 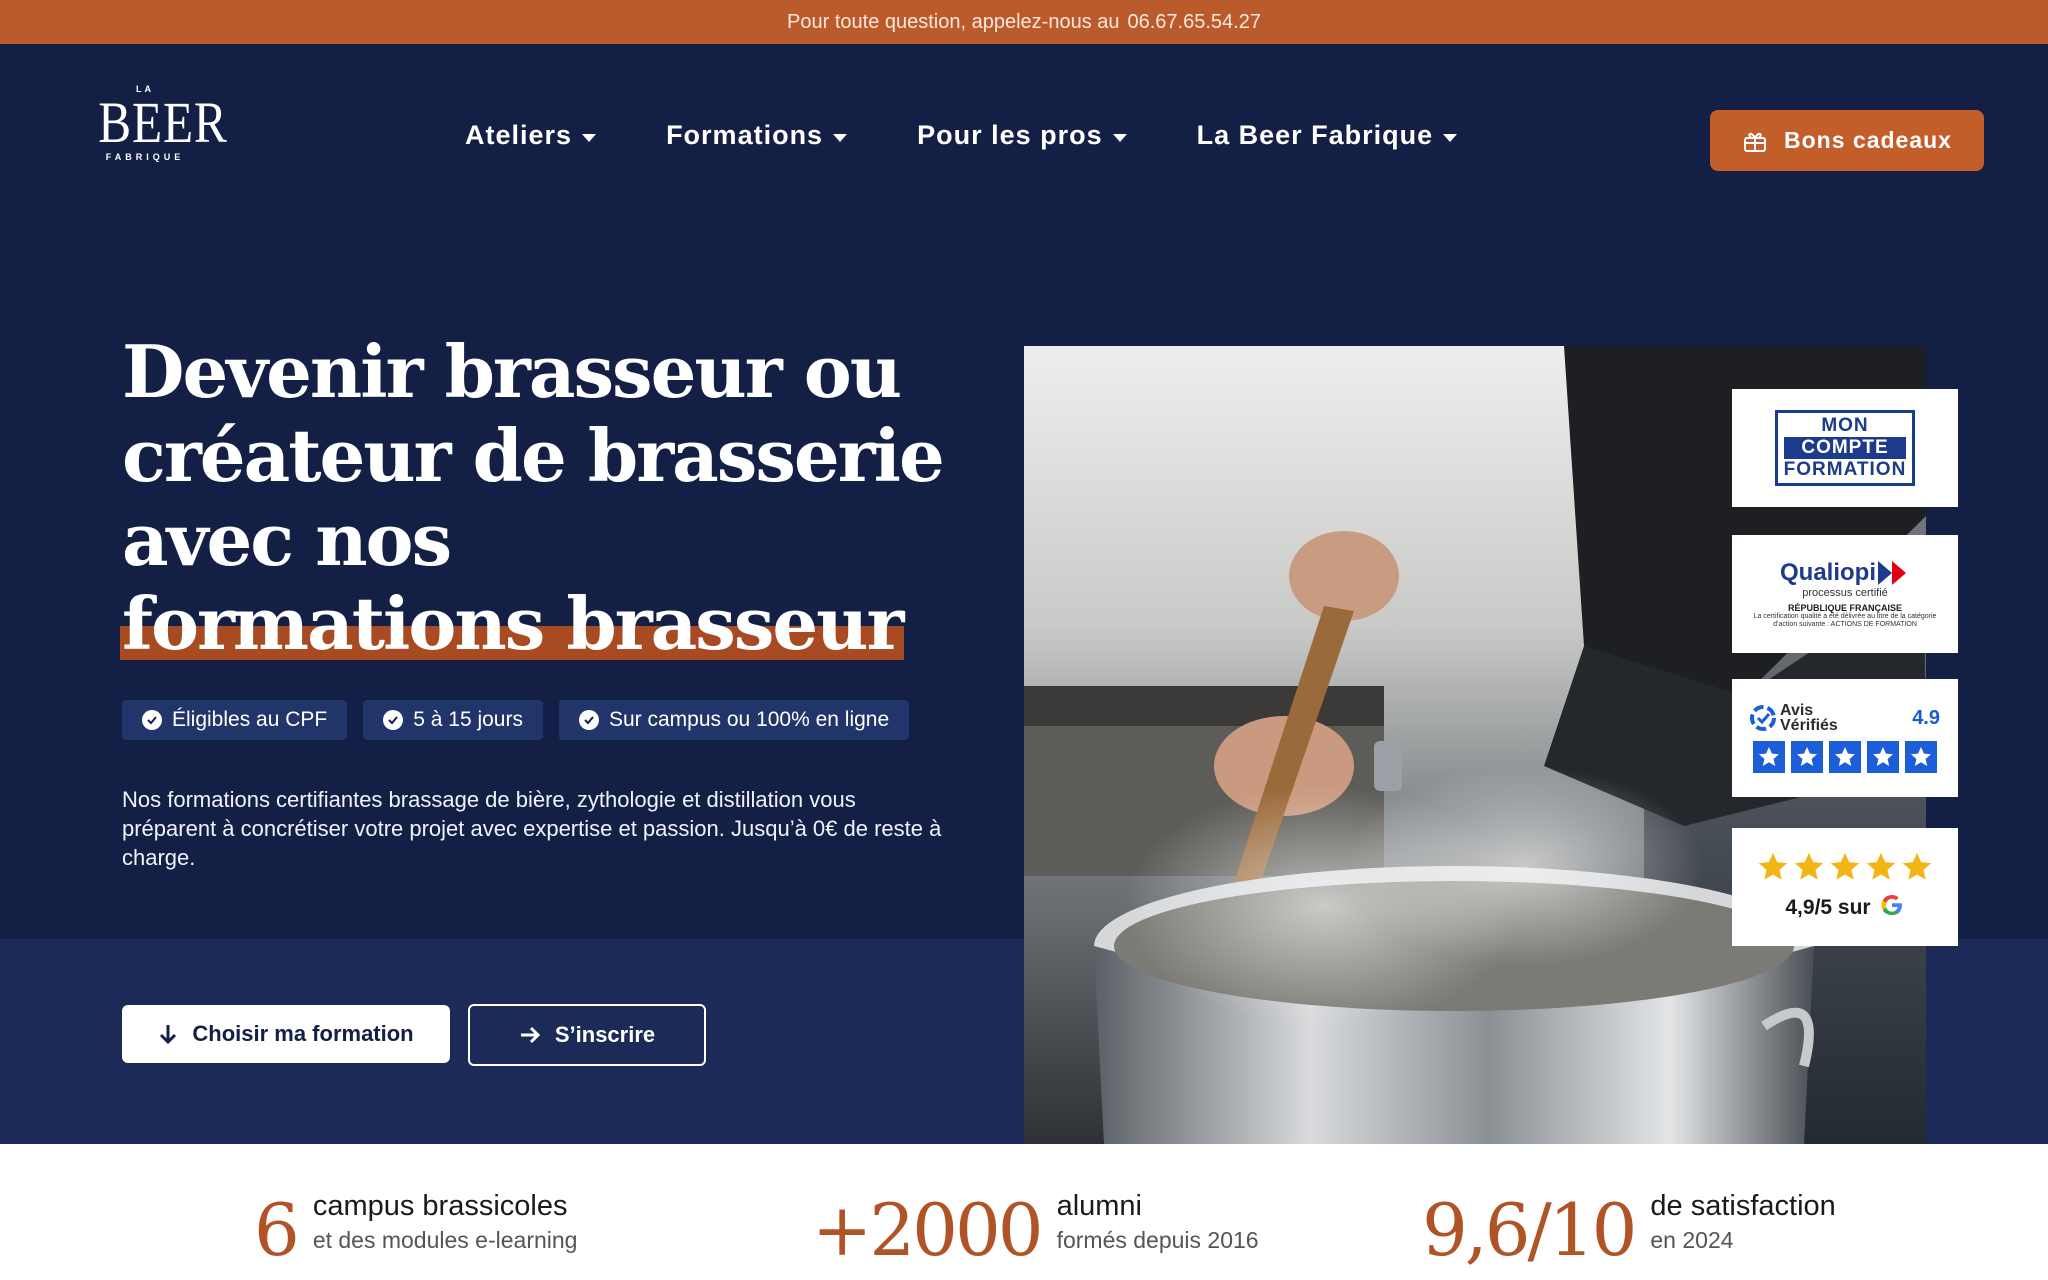 I want to click on nav-item-formations: Formations, so click(x=757, y=135).